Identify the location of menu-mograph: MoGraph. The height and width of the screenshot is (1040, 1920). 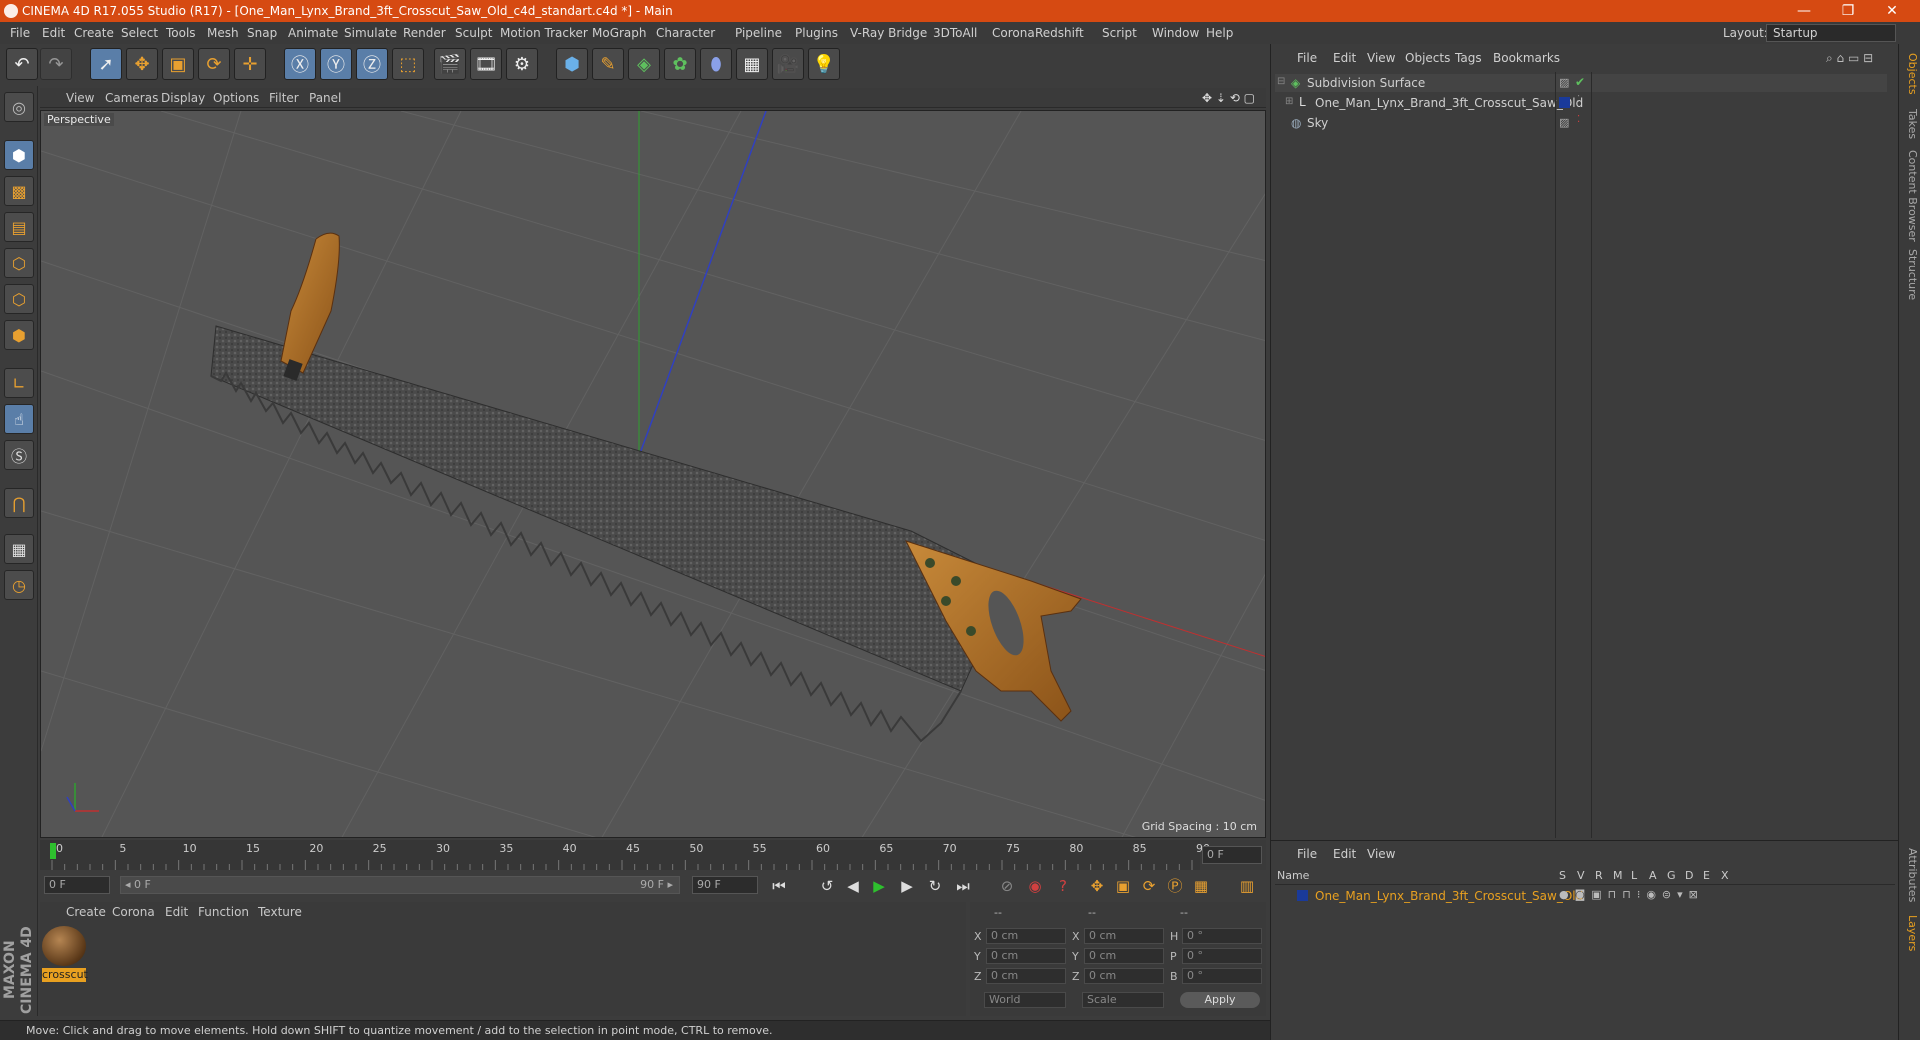
(619, 33).